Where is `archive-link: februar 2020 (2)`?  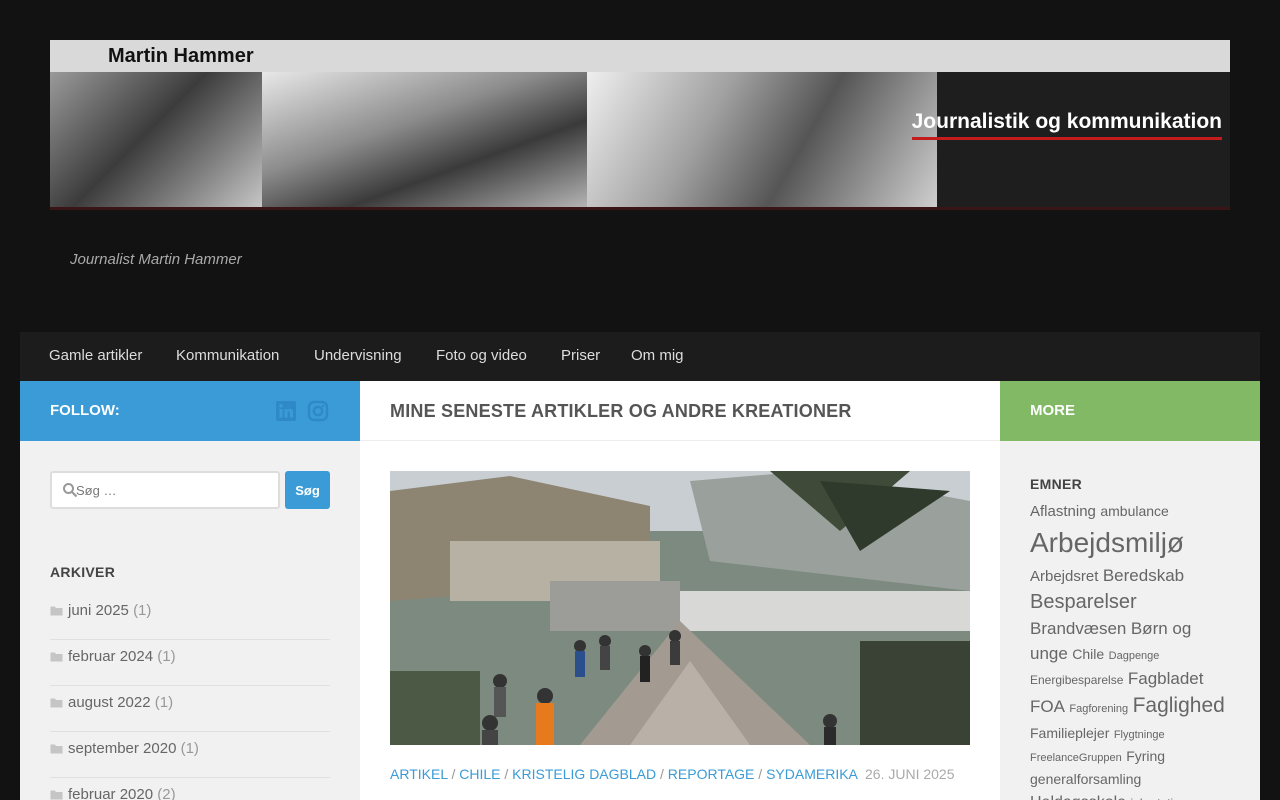 archive-link: februar 2020 (2) is located at coordinates (122, 793).